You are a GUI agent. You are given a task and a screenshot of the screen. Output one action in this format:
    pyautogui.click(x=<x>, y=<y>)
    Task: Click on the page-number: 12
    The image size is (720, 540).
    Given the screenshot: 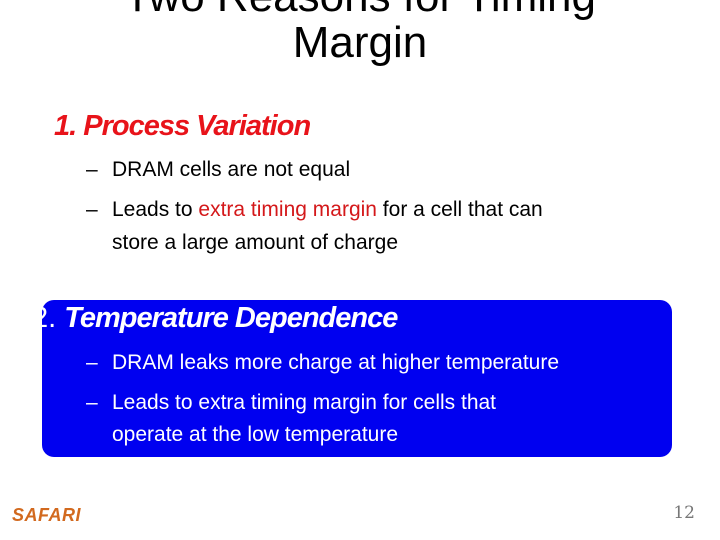 What is the action you would take?
    pyautogui.click(x=684, y=513)
    